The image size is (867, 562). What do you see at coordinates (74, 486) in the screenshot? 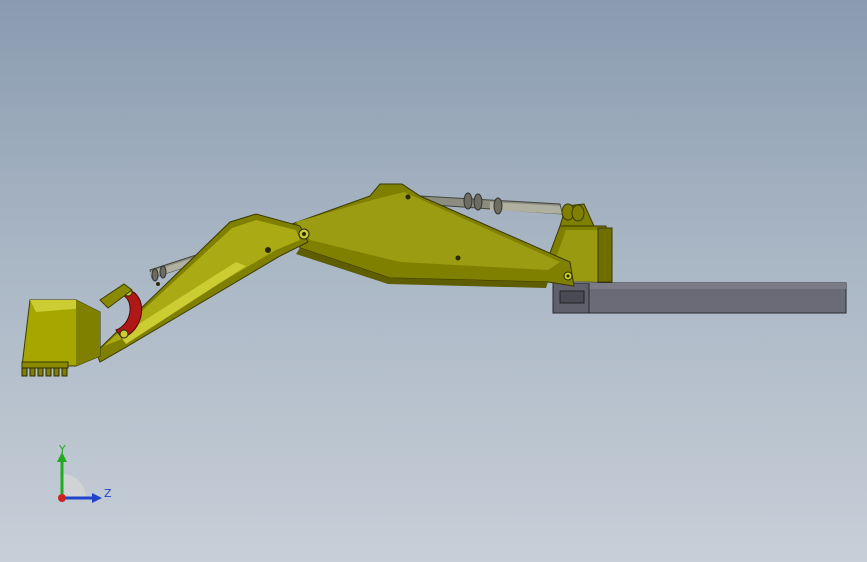
I see `triad-plane-icon` at bounding box center [74, 486].